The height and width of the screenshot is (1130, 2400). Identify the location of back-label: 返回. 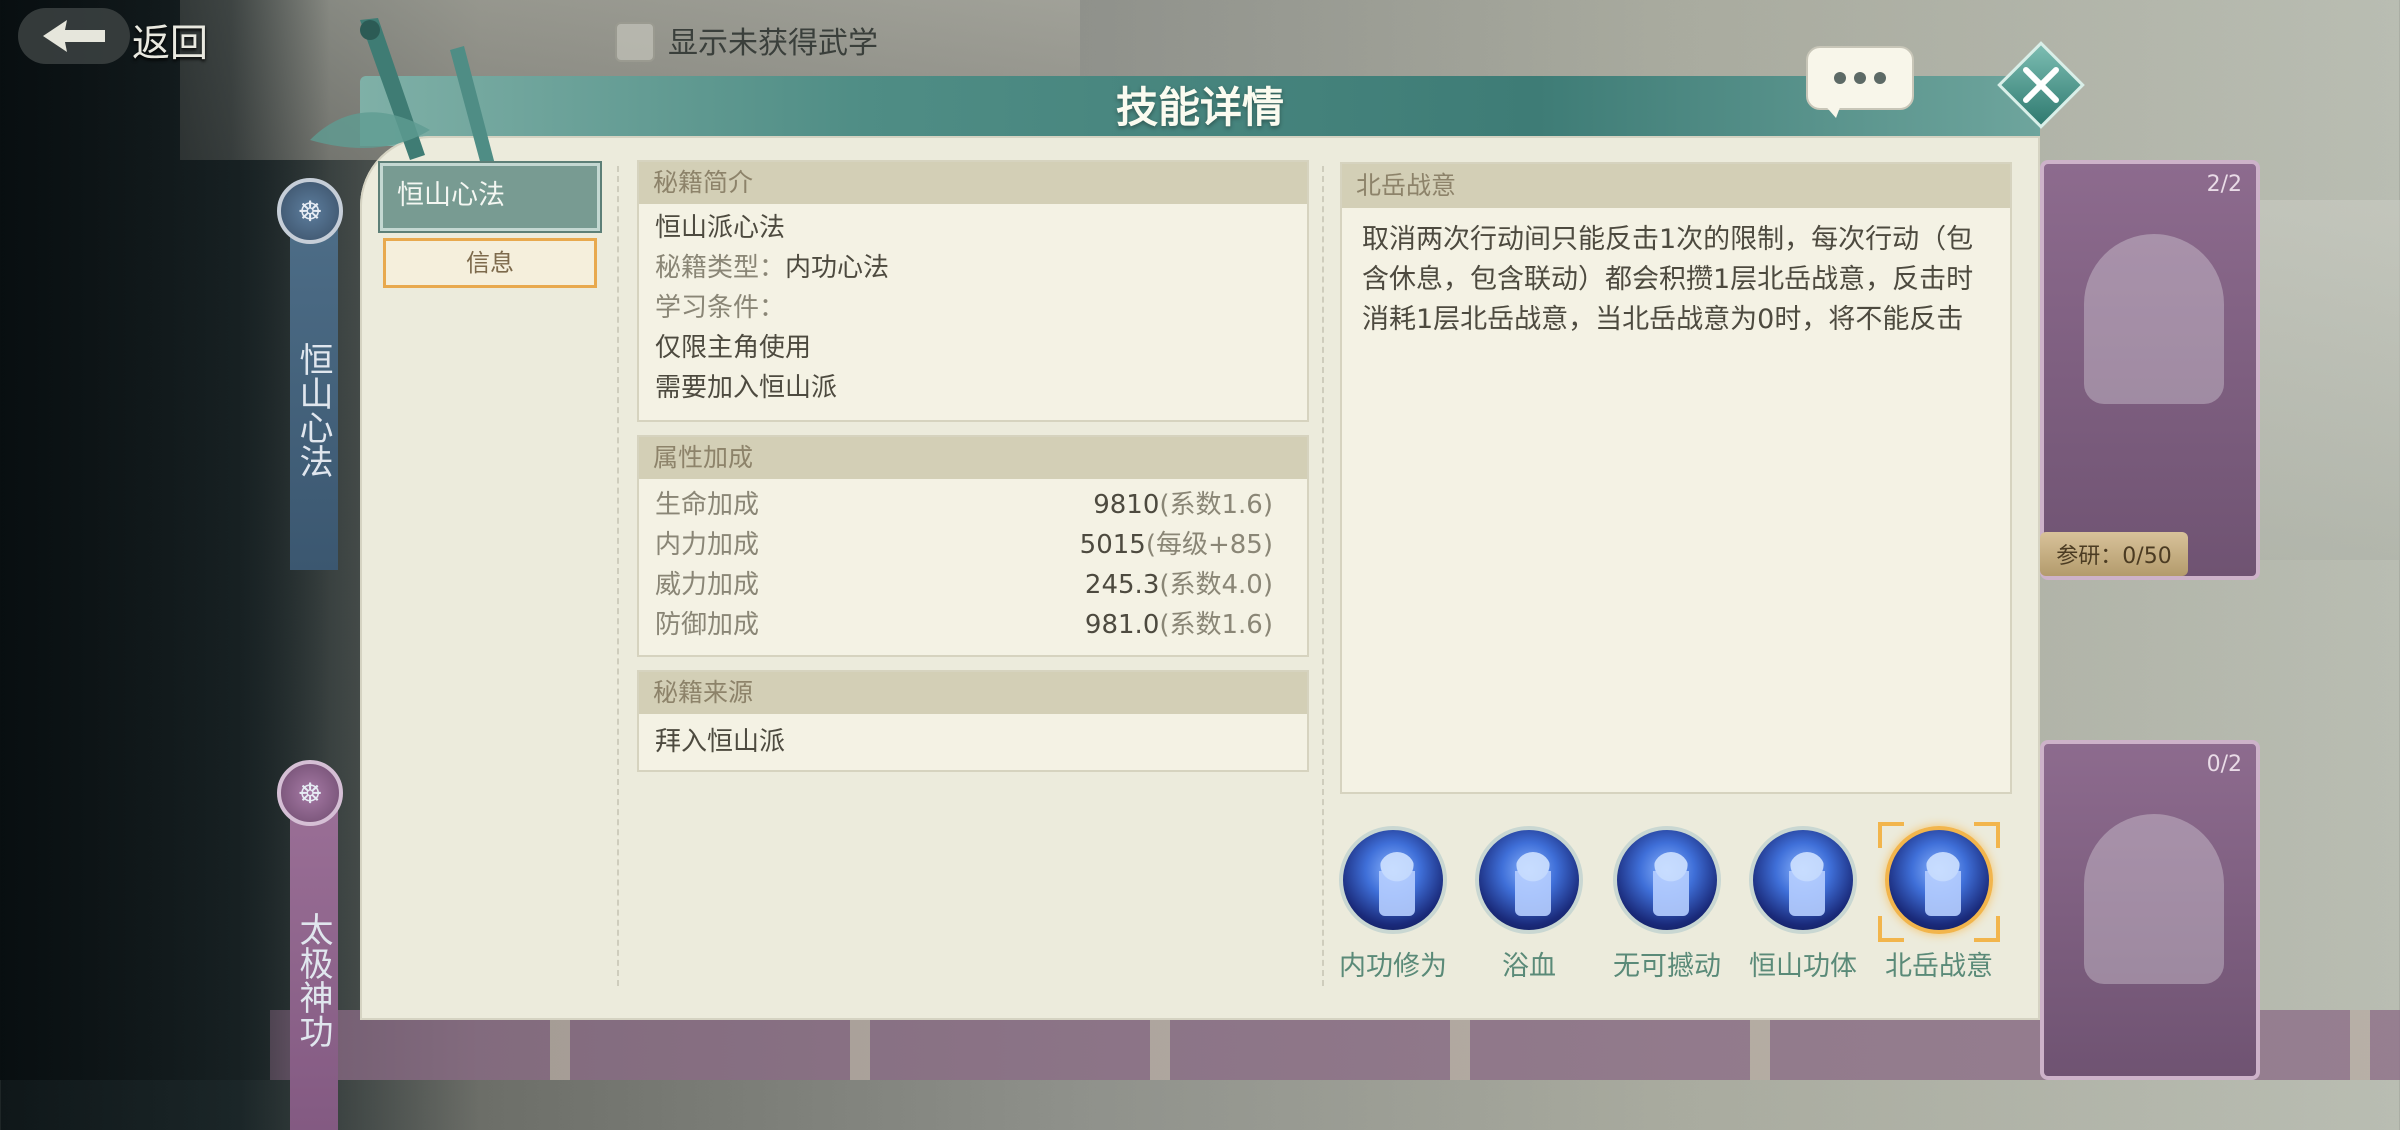
(170, 39).